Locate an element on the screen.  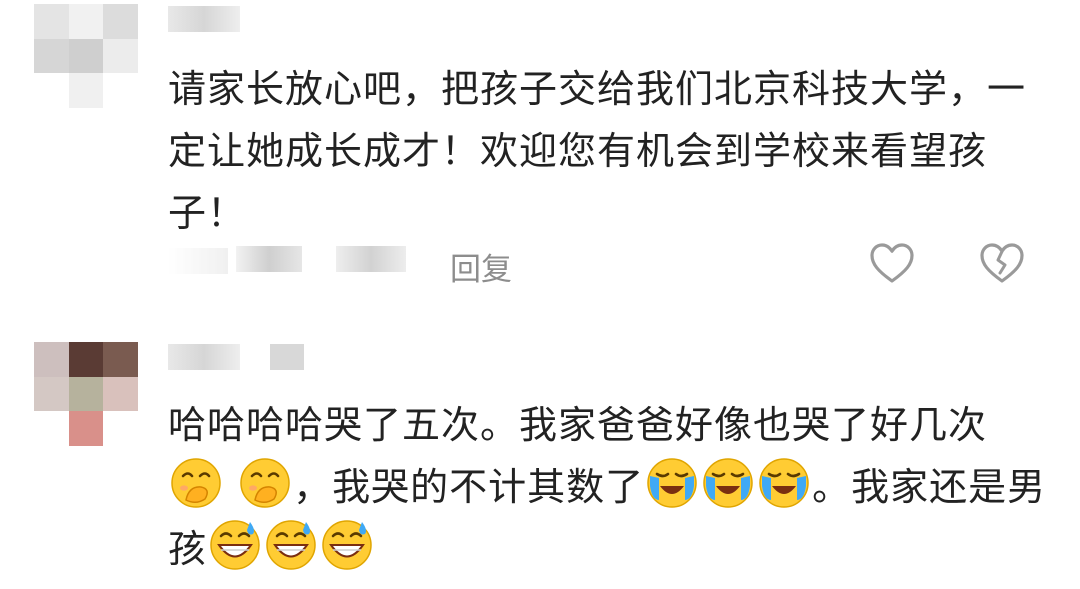
comment-text-part: 哈哈哈哈哭了五次。我家爸爸好像也哭了好几次 is located at coordinates (578, 425).